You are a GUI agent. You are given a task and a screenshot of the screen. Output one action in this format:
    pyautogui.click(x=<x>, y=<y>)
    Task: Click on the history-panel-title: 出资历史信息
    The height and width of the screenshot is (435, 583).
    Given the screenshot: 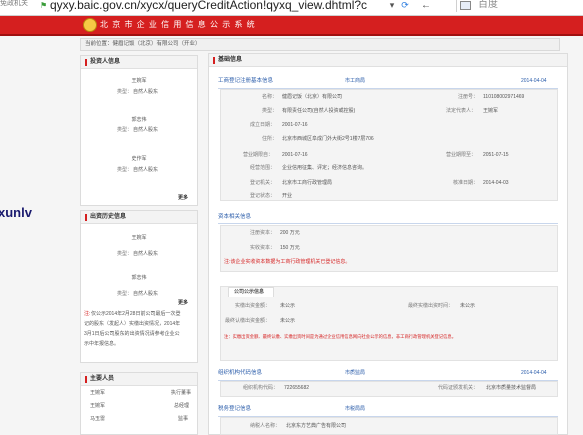 What is the action you would take?
    pyautogui.click(x=108, y=217)
    